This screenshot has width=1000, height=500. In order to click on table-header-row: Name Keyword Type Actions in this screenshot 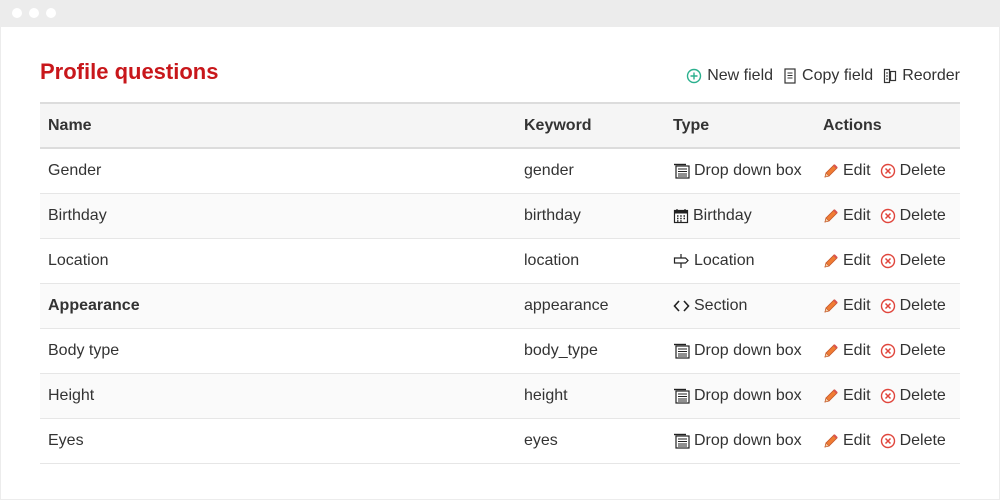, I will do `click(500, 125)`.